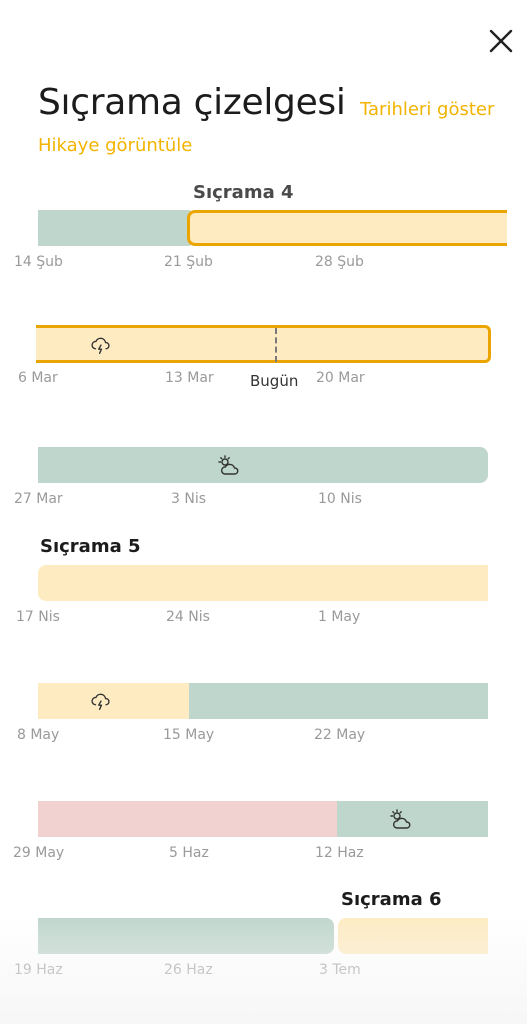 The width and height of the screenshot is (527, 1024). I want to click on date-label: 29 May, so click(39, 853).